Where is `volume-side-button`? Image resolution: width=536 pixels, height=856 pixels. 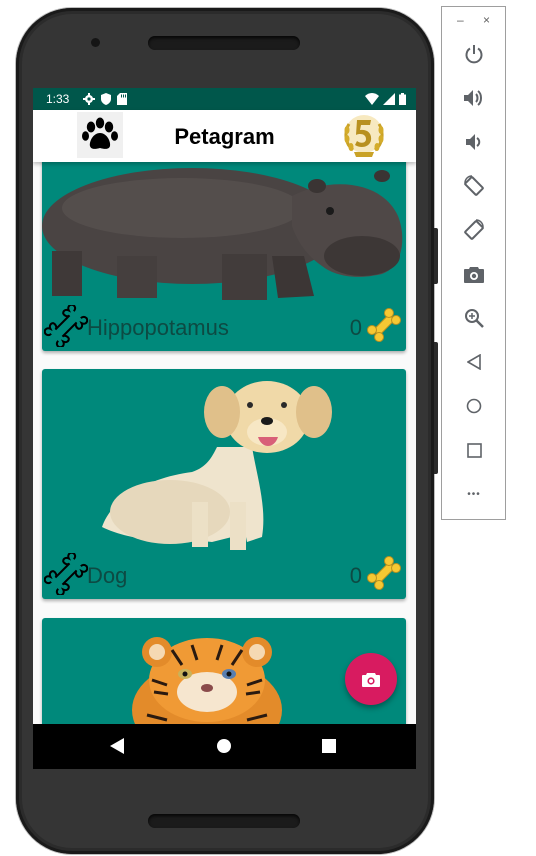 volume-side-button is located at coordinates (436, 256).